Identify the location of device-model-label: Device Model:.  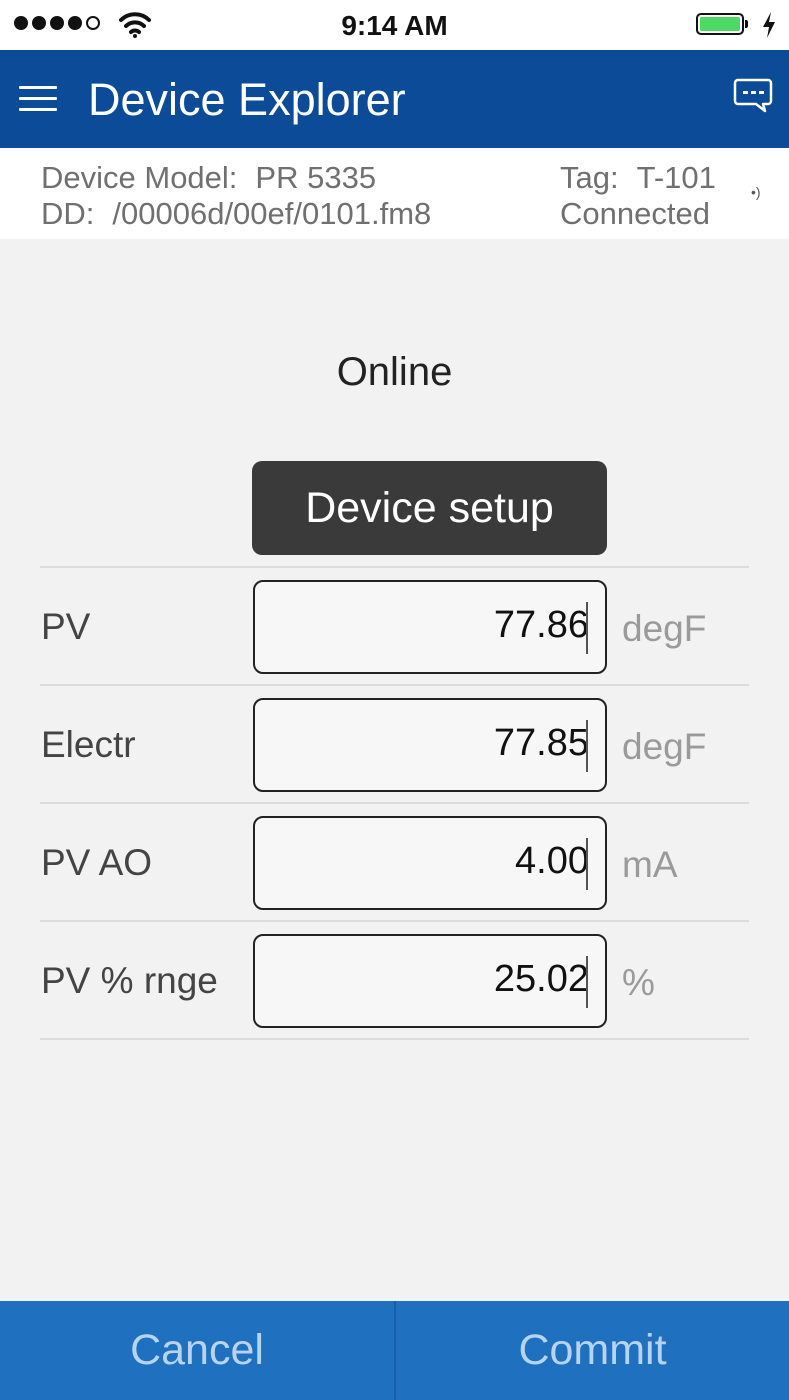
(139, 177).